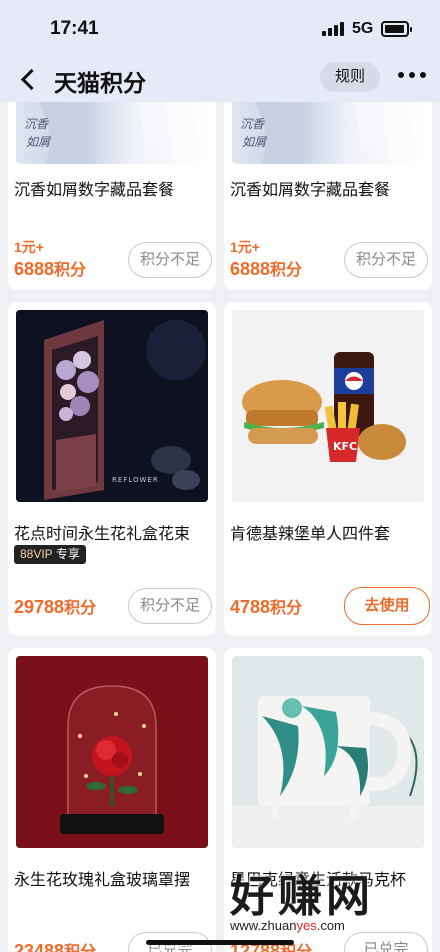 This screenshot has width=440, height=952. Describe the element at coordinates (328, 406) in the screenshot. I see `product-image-kfc: KFC` at that location.